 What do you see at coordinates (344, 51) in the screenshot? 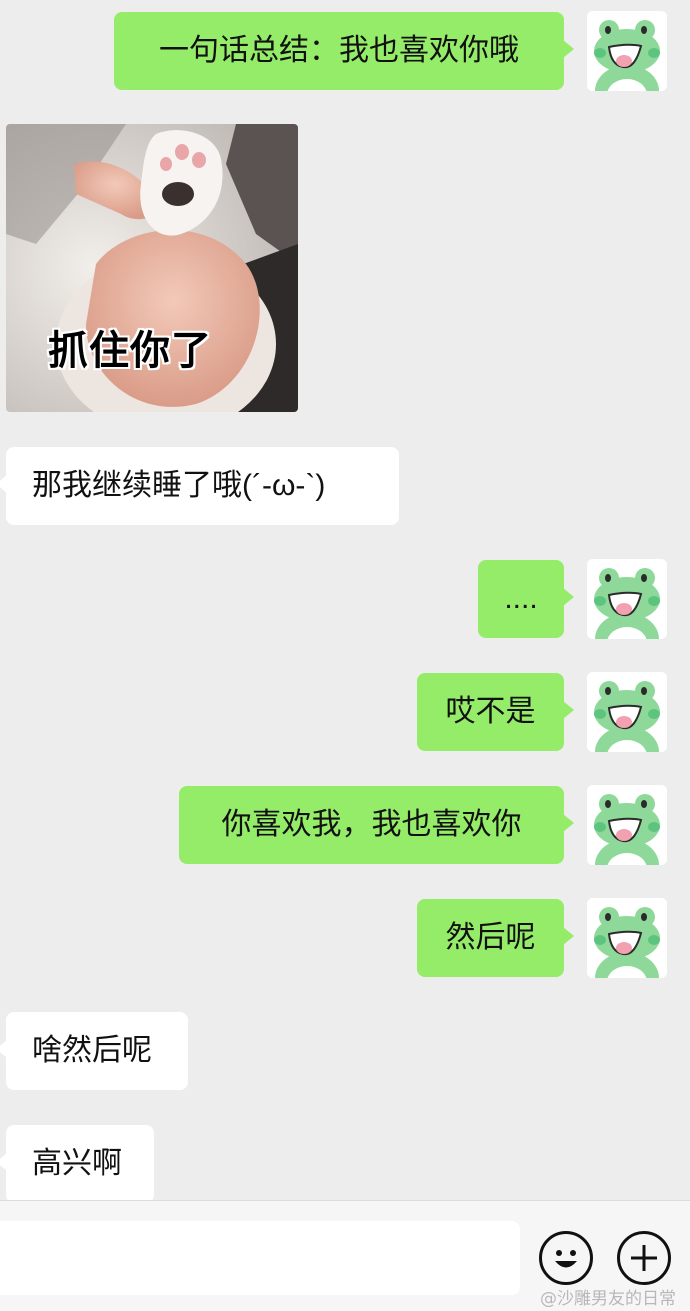
I see `outgoing-message-bubble: 一句话总结：我也喜欢你哦` at bounding box center [344, 51].